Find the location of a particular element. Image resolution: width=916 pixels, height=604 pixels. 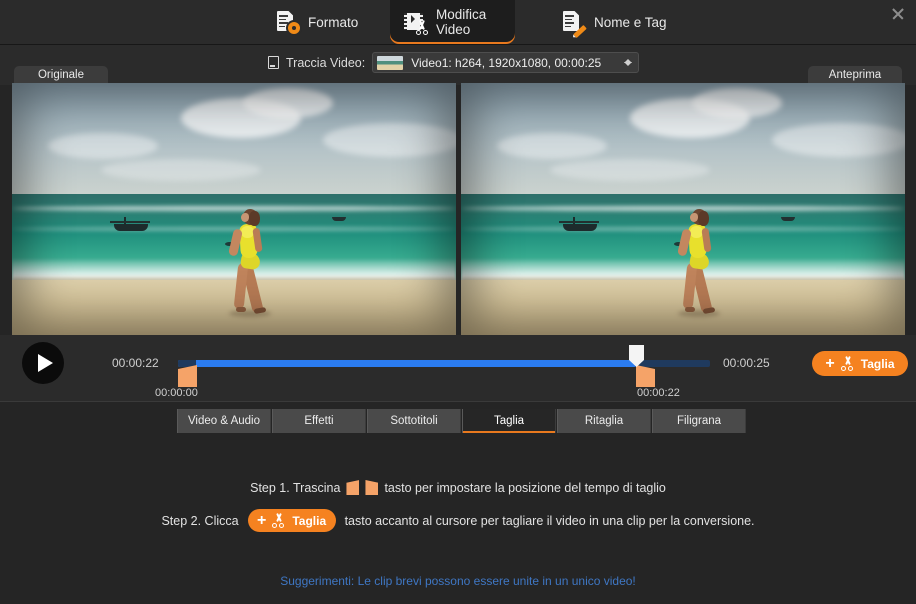

sub-tab-ritaglia: Ritaglia is located at coordinates (604, 421).